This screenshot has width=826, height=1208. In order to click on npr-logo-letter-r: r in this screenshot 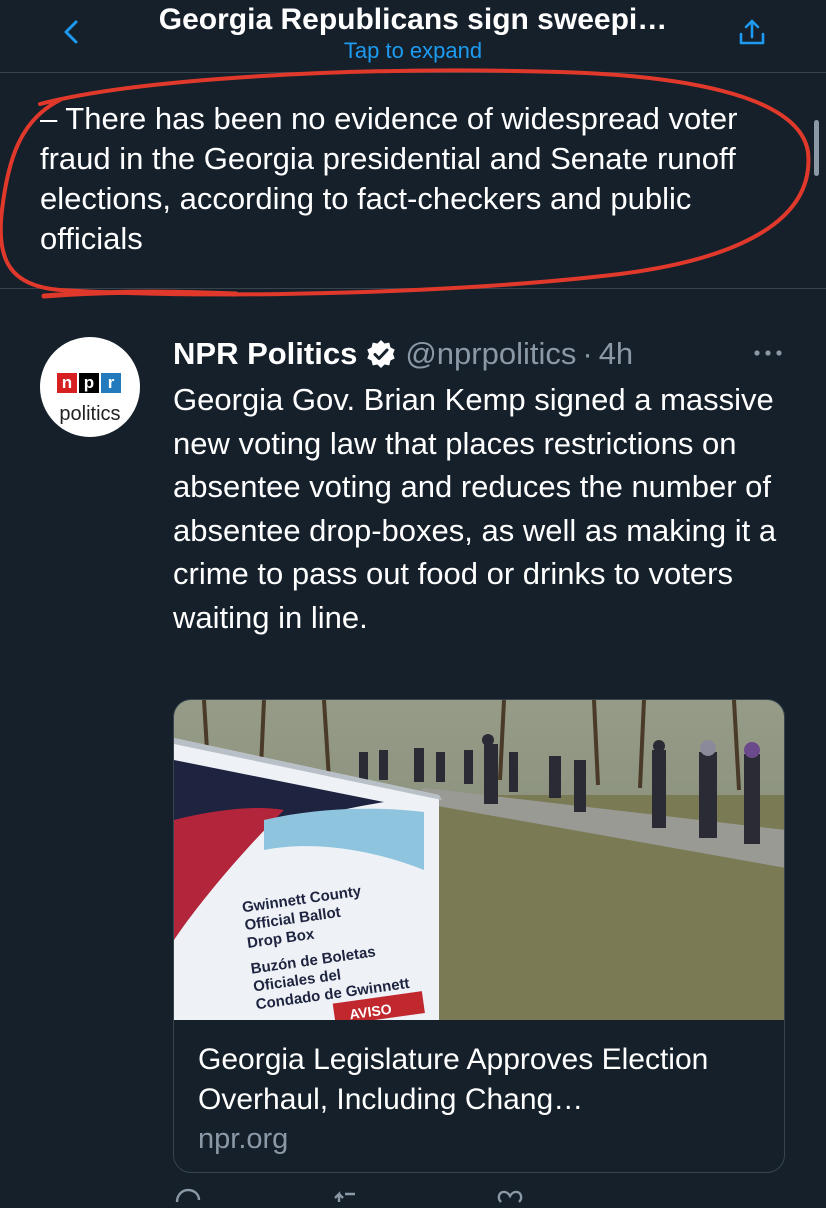, I will do `click(111, 383)`.